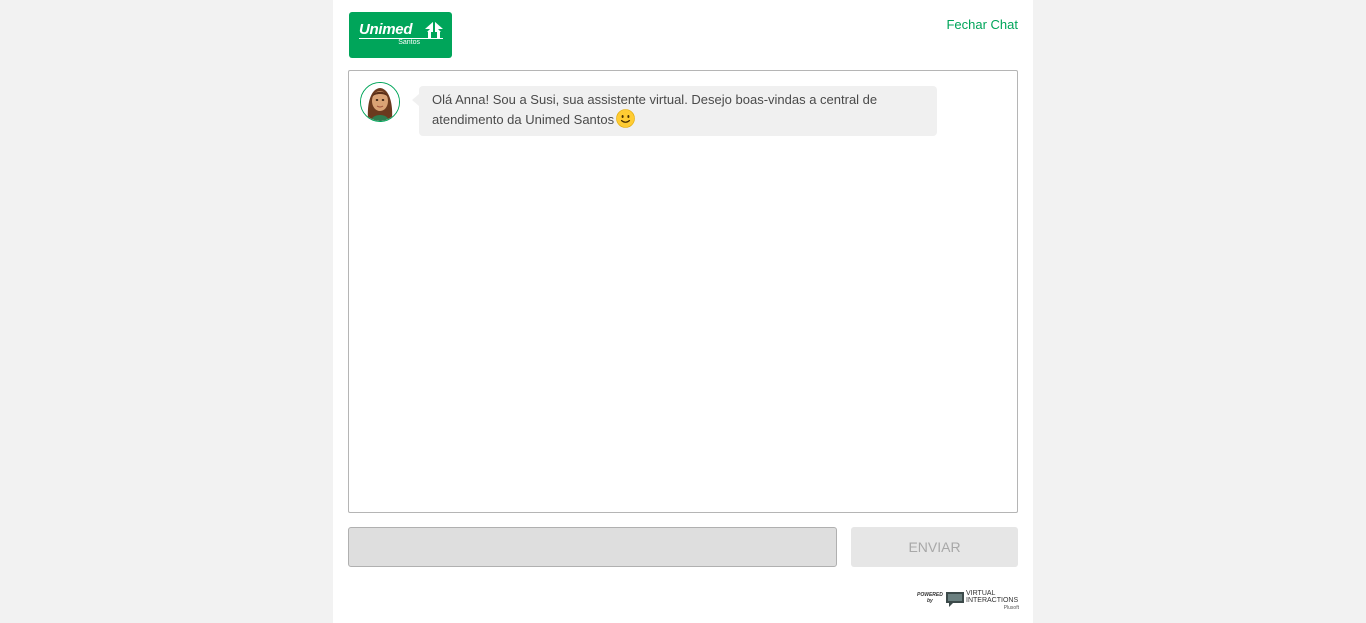 This screenshot has height=623, width=1366. Describe the element at coordinates (386, 29) in the screenshot. I see `logo-wordmark: Unimed` at that location.